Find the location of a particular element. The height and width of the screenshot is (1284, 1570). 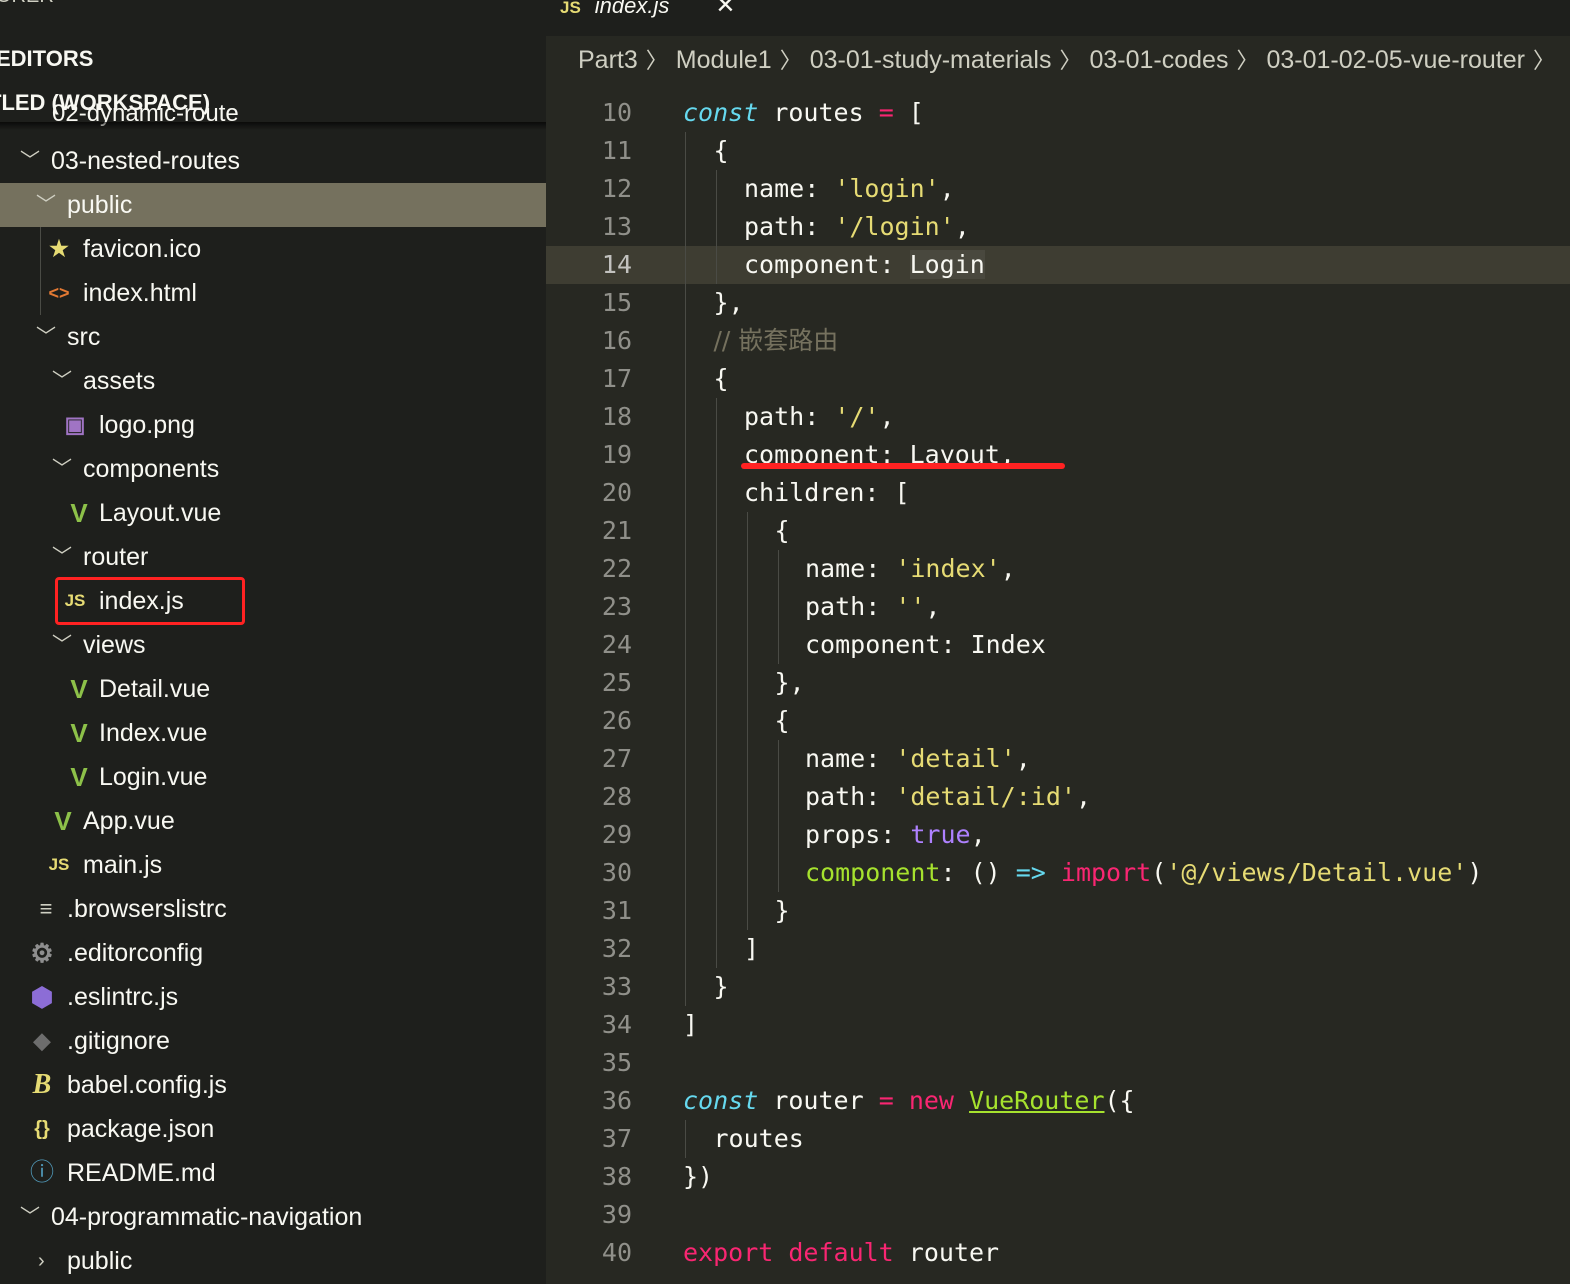

code-line: 17 { is located at coordinates (1058, 379).